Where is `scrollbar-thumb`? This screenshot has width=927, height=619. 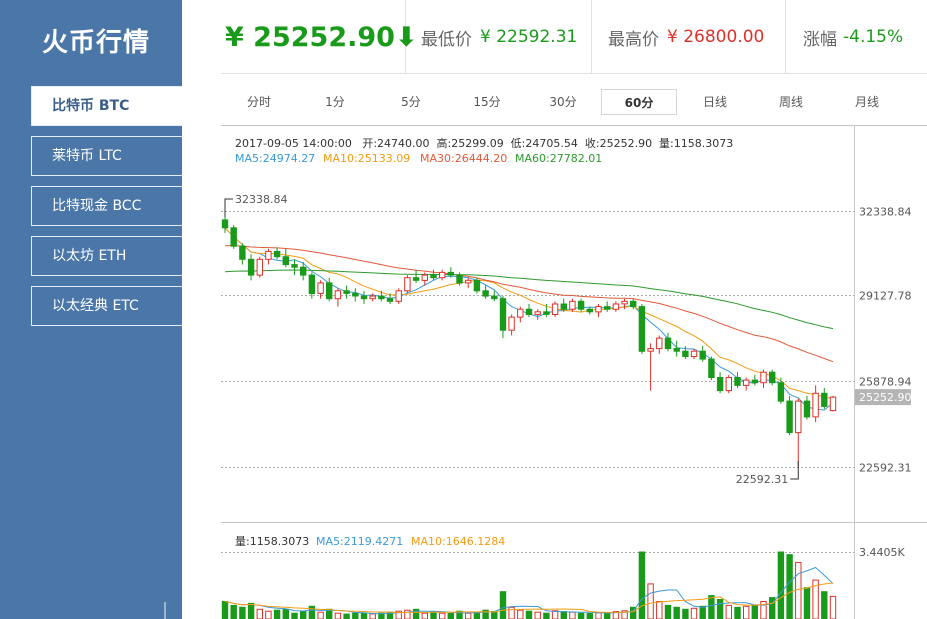
scrollbar-thumb is located at coordinates (165, 610).